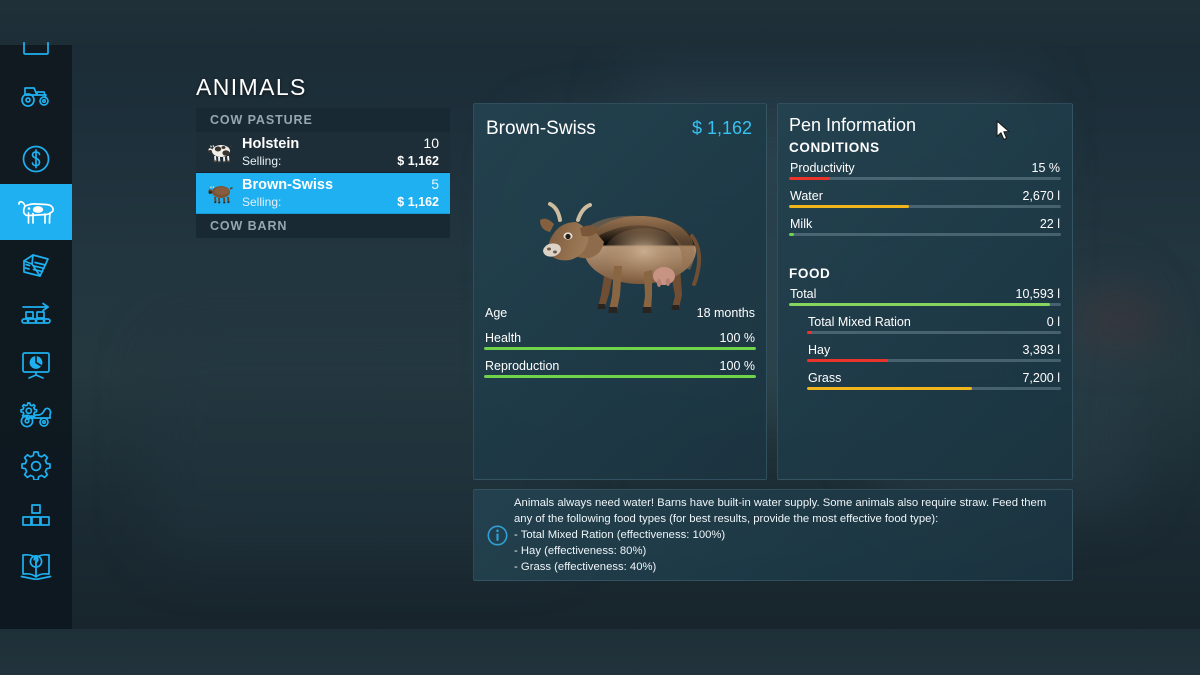  What do you see at coordinates (323, 226) in the screenshot?
I see `list-group-header-cow-barn: COW BARN` at bounding box center [323, 226].